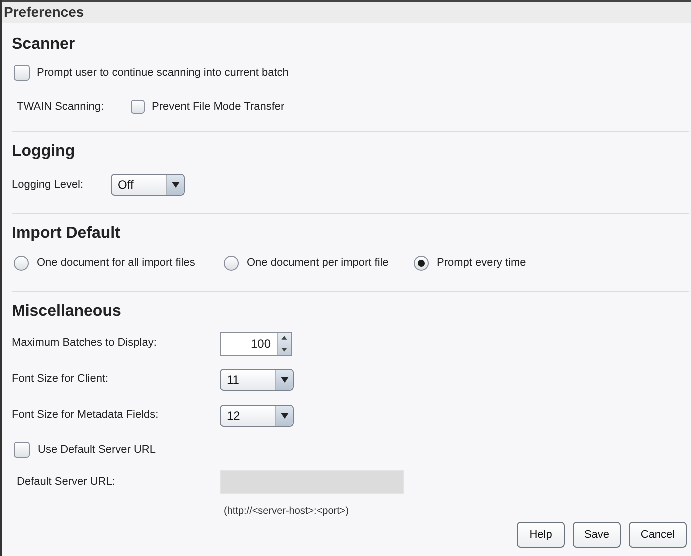 This screenshot has height=556, width=691. Describe the element at coordinates (287, 511) in the screenshot. I see `server-url-hint: (http://<server-host>:<port>)` at that location.